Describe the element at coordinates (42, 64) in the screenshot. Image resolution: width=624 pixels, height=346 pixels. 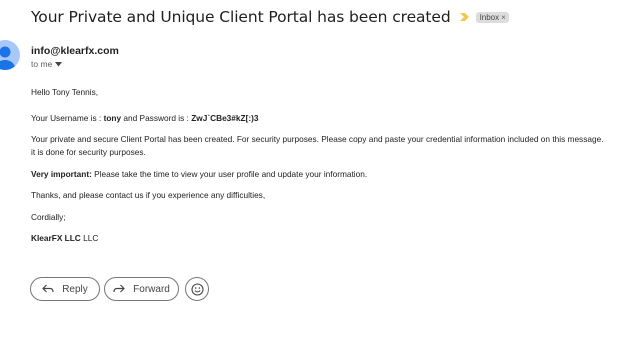
I see `recipient-label: to me` at that location.